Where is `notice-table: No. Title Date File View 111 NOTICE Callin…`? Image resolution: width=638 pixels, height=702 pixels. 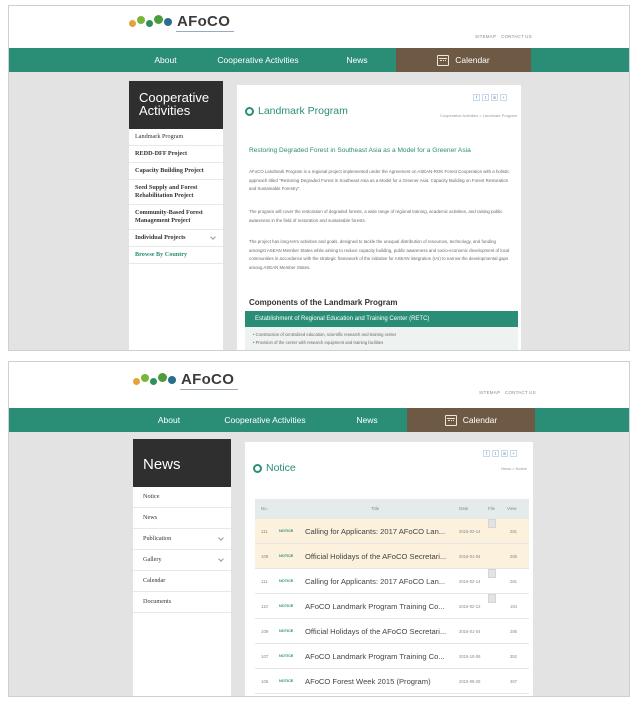 notice-table: No. Title Date File View 111 NOTICE Callin… is located at coordinates (392, 597).